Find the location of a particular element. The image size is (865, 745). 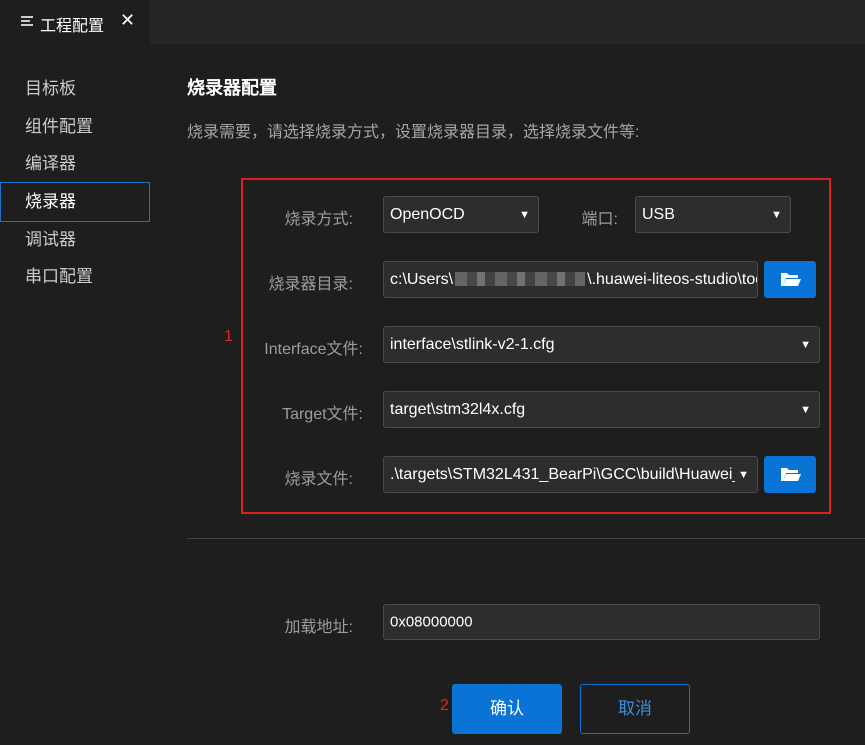

interface-file-value: interface\stlink-v2-1.cfg is located at coordinates (472, 344).